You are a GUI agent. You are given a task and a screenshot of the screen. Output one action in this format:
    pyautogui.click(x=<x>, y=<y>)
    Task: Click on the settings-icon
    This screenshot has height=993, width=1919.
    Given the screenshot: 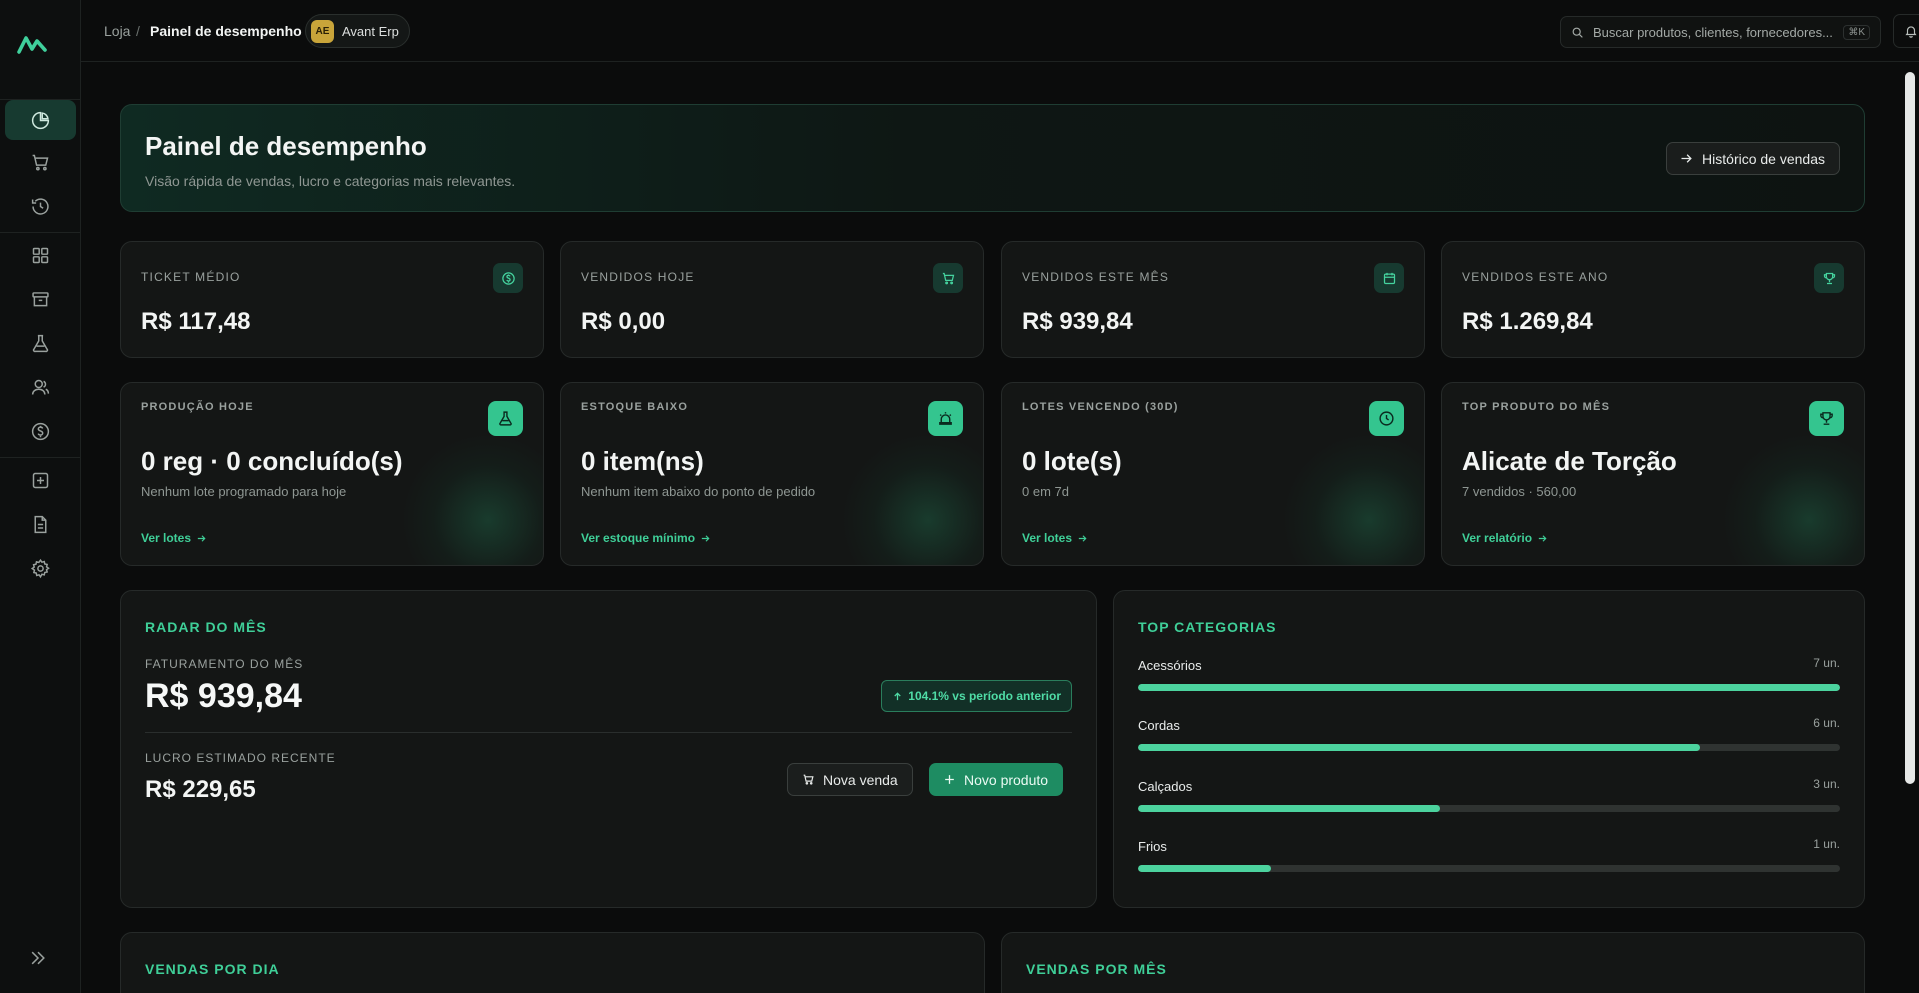 What is the action you would take?
    pyautogui.click(x=40, y=568)
    